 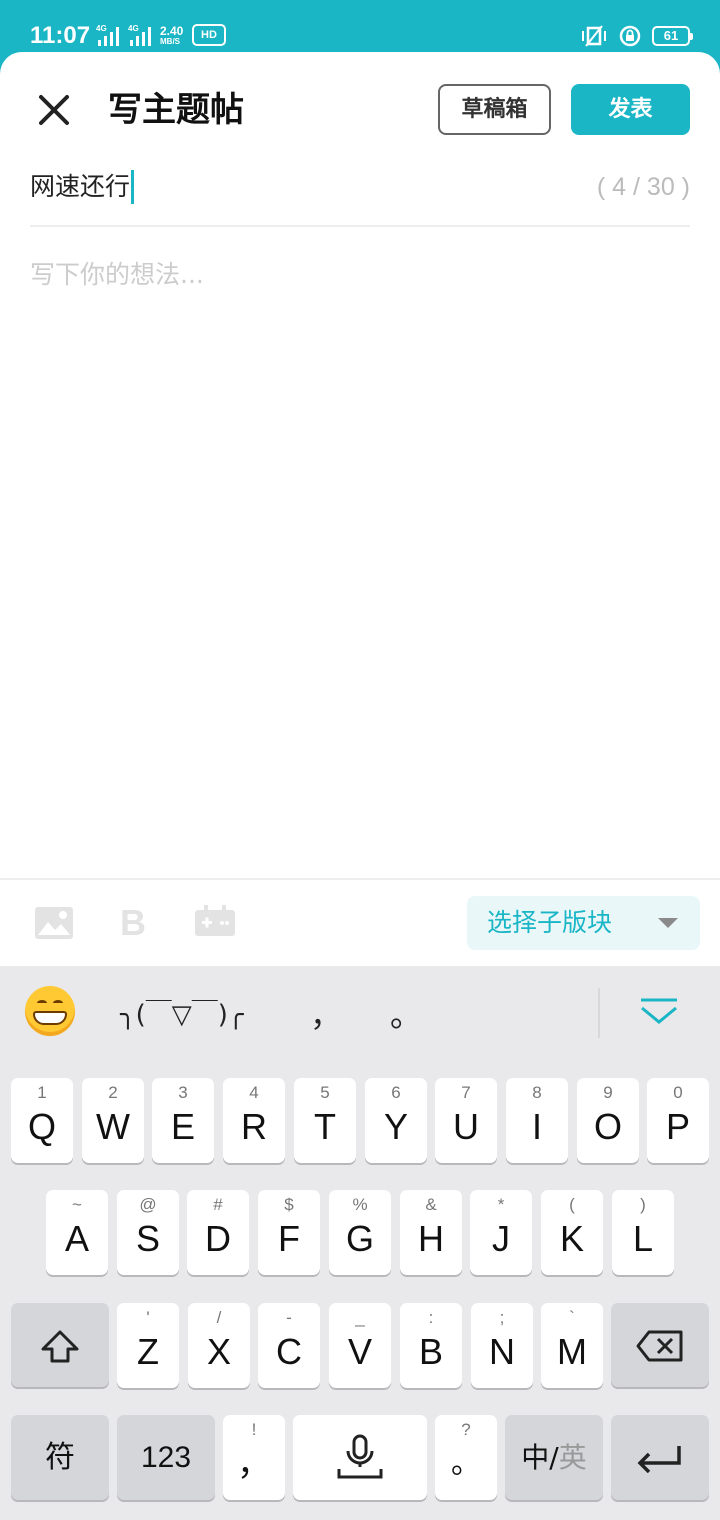 What do you see at coordinates (660, 1345) in the screenshot?
I see `backspace-key` at bounding box center [660, 1345].